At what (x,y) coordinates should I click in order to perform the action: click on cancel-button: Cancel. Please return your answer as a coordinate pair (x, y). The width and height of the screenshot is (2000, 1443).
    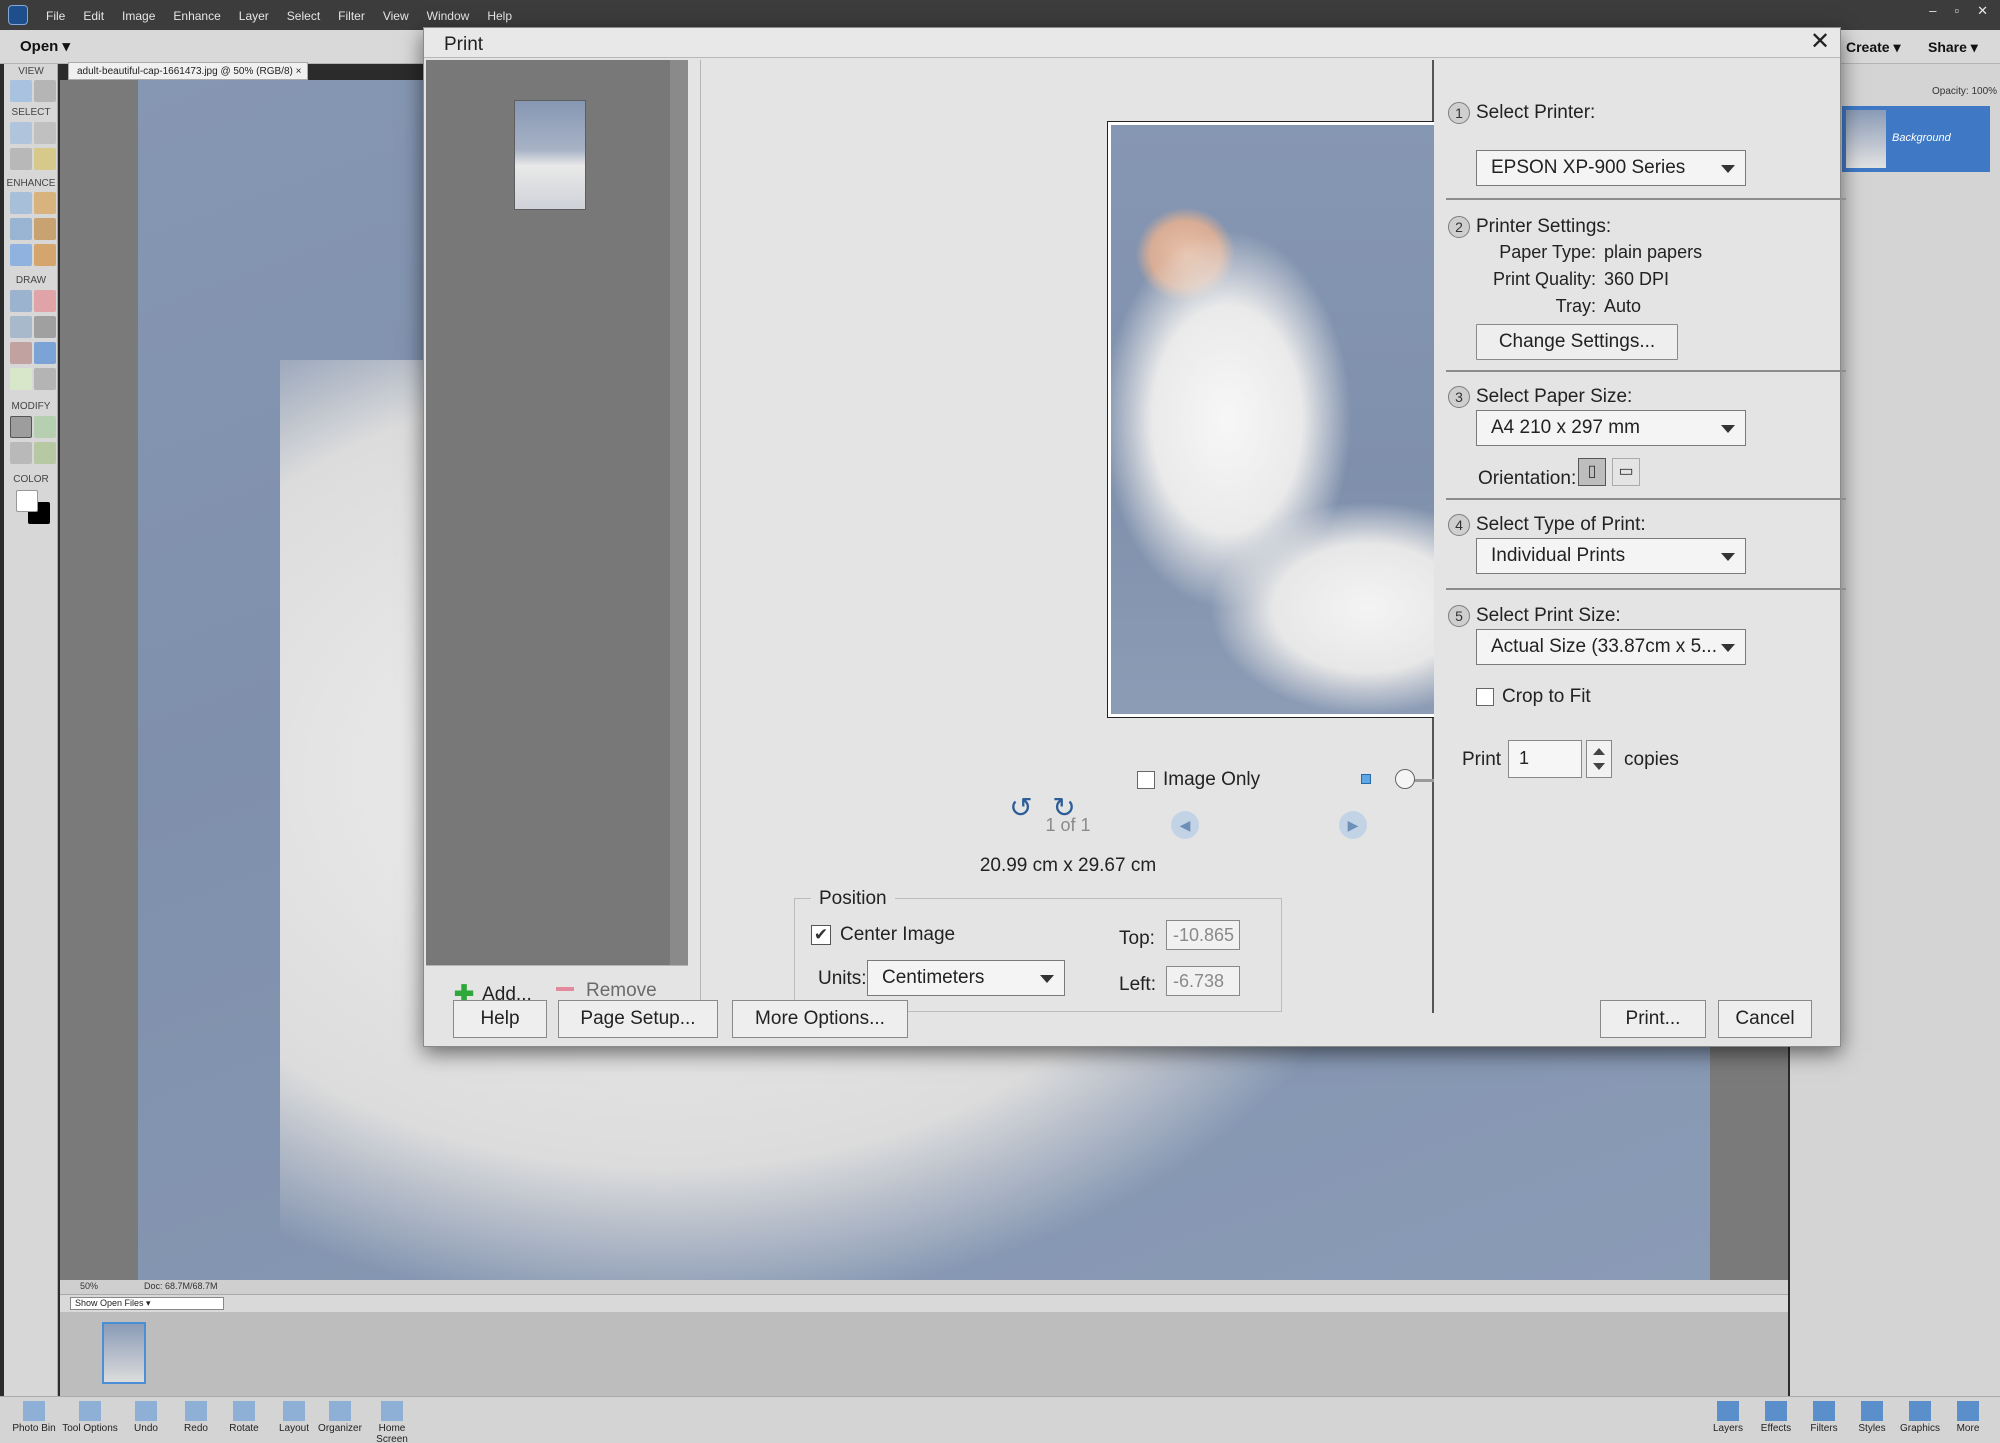
    Looking at the image, I should click on (1765, 1019).